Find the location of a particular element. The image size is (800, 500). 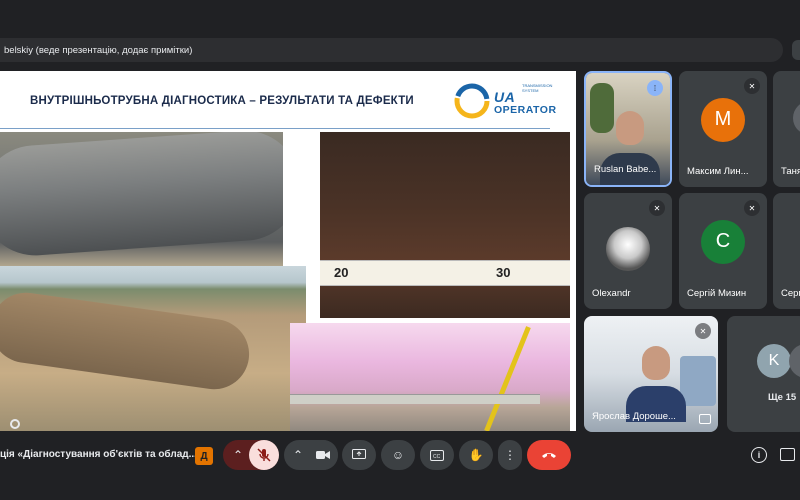

participant-tile: Серг is located at coordinates (786, 251).